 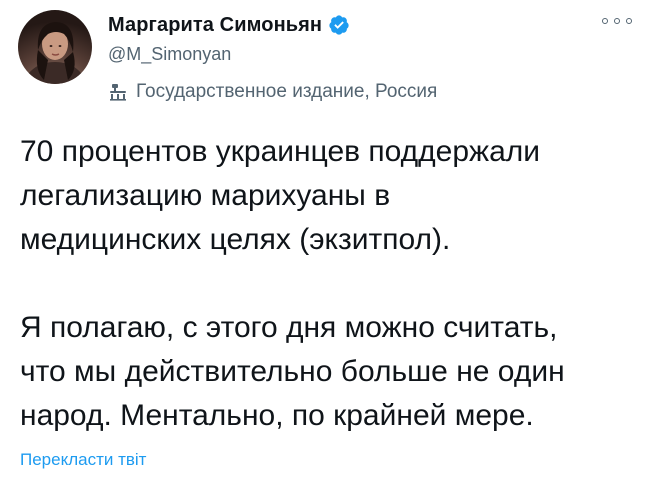 What do you see at coordinates (368, 25) in the screenshot?
I see `name-row: Маргарита Симоньян` at bounding box center [368, 25].